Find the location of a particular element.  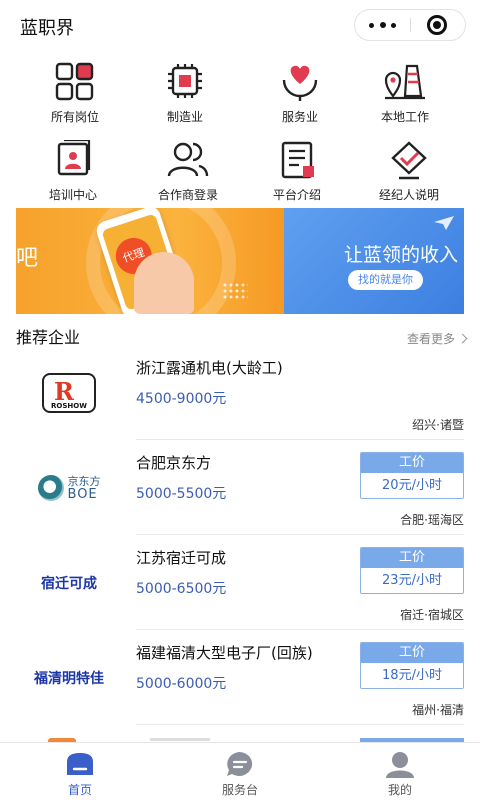

company-logo: 福清明特佳 is located at coordinates (69, 677).